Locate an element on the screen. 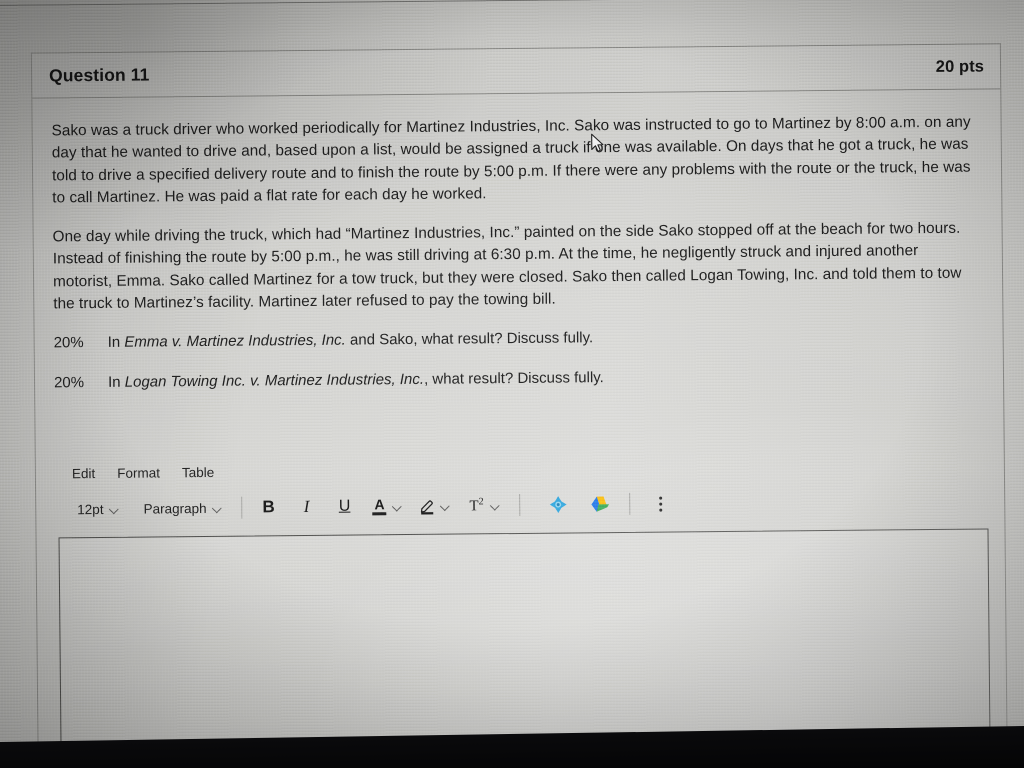  font-size-select: 12pt is located at coordinates (99, 510).